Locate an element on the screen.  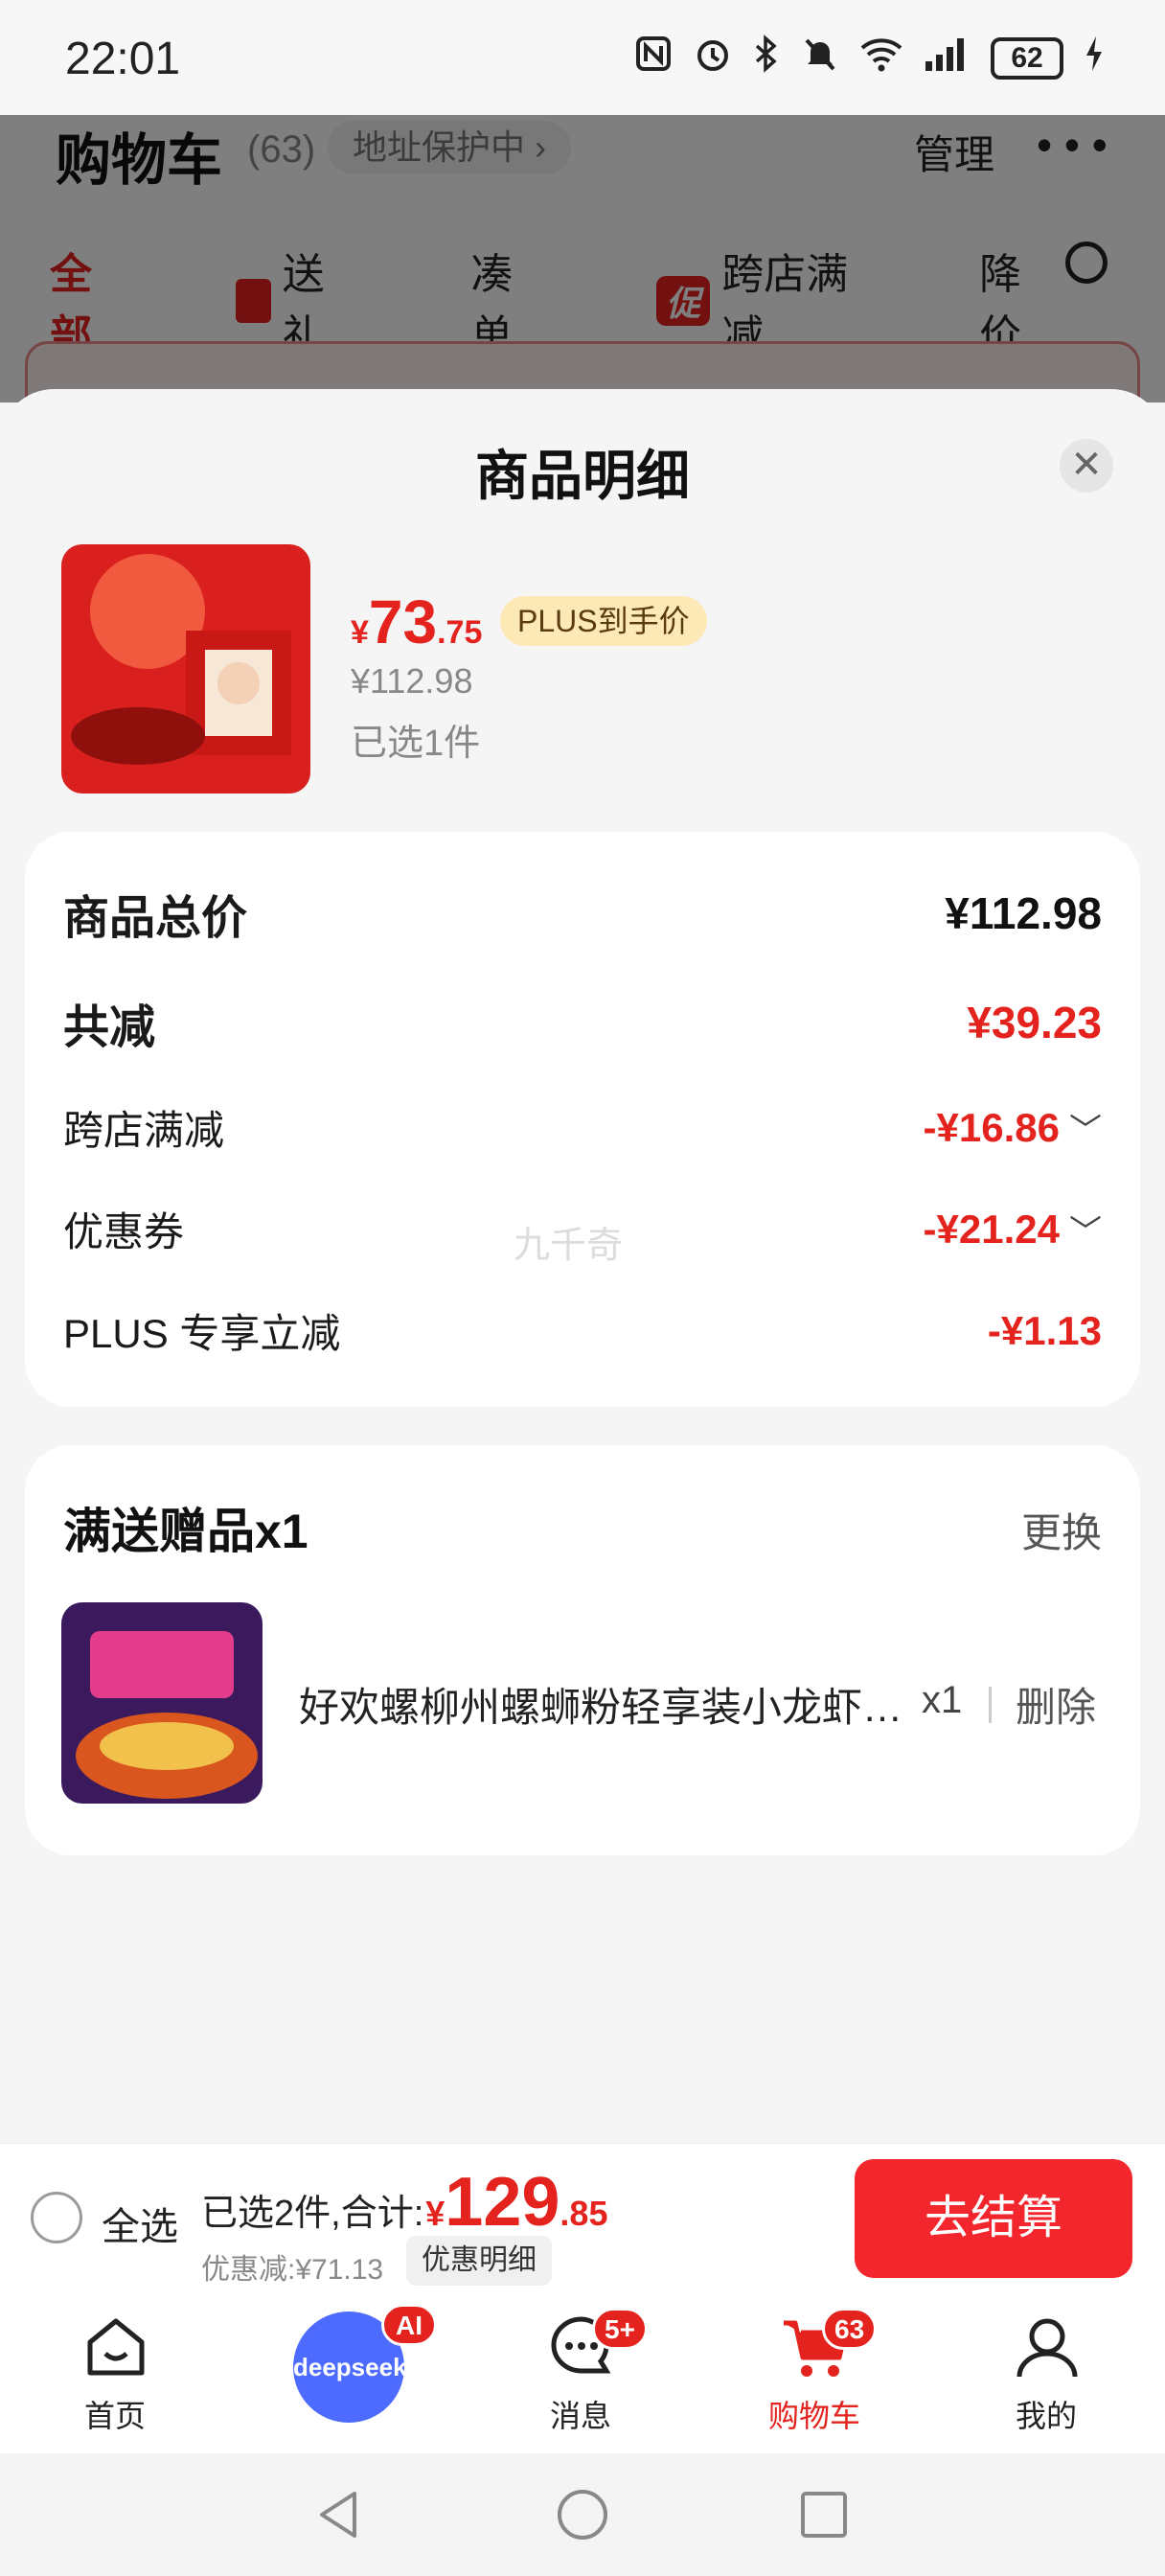
sheet-title: 商品明细 is located at coordinates (582, 476).